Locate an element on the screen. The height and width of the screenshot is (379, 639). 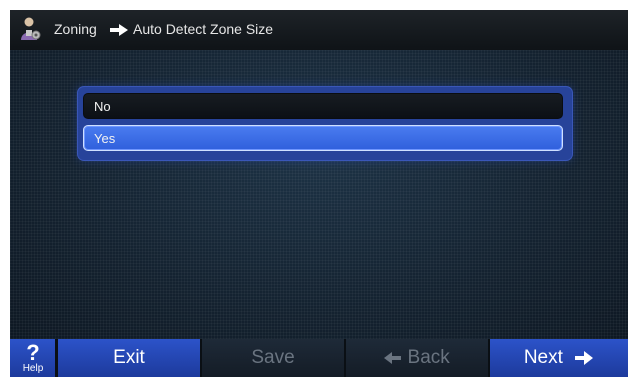
footer-bar: ? Help Exit Save Back Next is located at coordinates (319, 358).